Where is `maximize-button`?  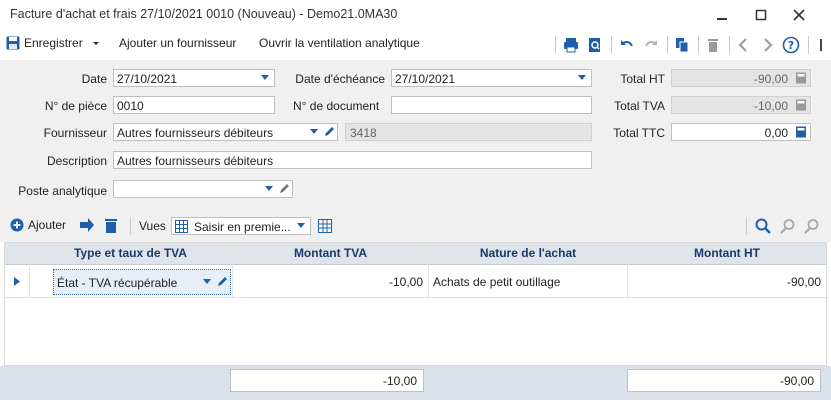
maximize-button is located at coordinates (761, 15).